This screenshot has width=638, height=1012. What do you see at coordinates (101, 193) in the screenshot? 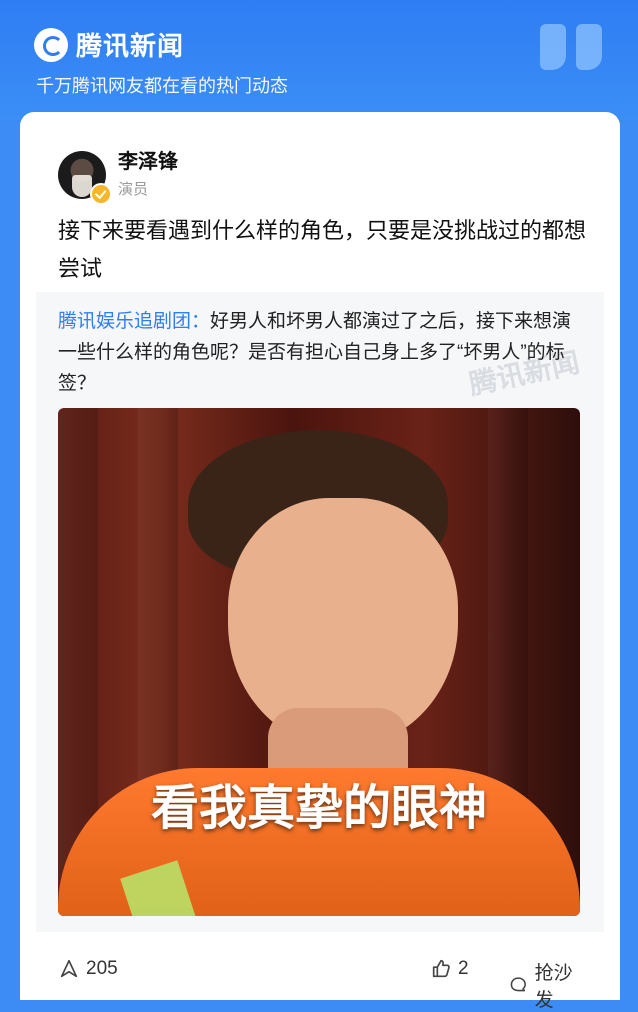
I see `verified-badge-icon` at bounding box center [101, 193].